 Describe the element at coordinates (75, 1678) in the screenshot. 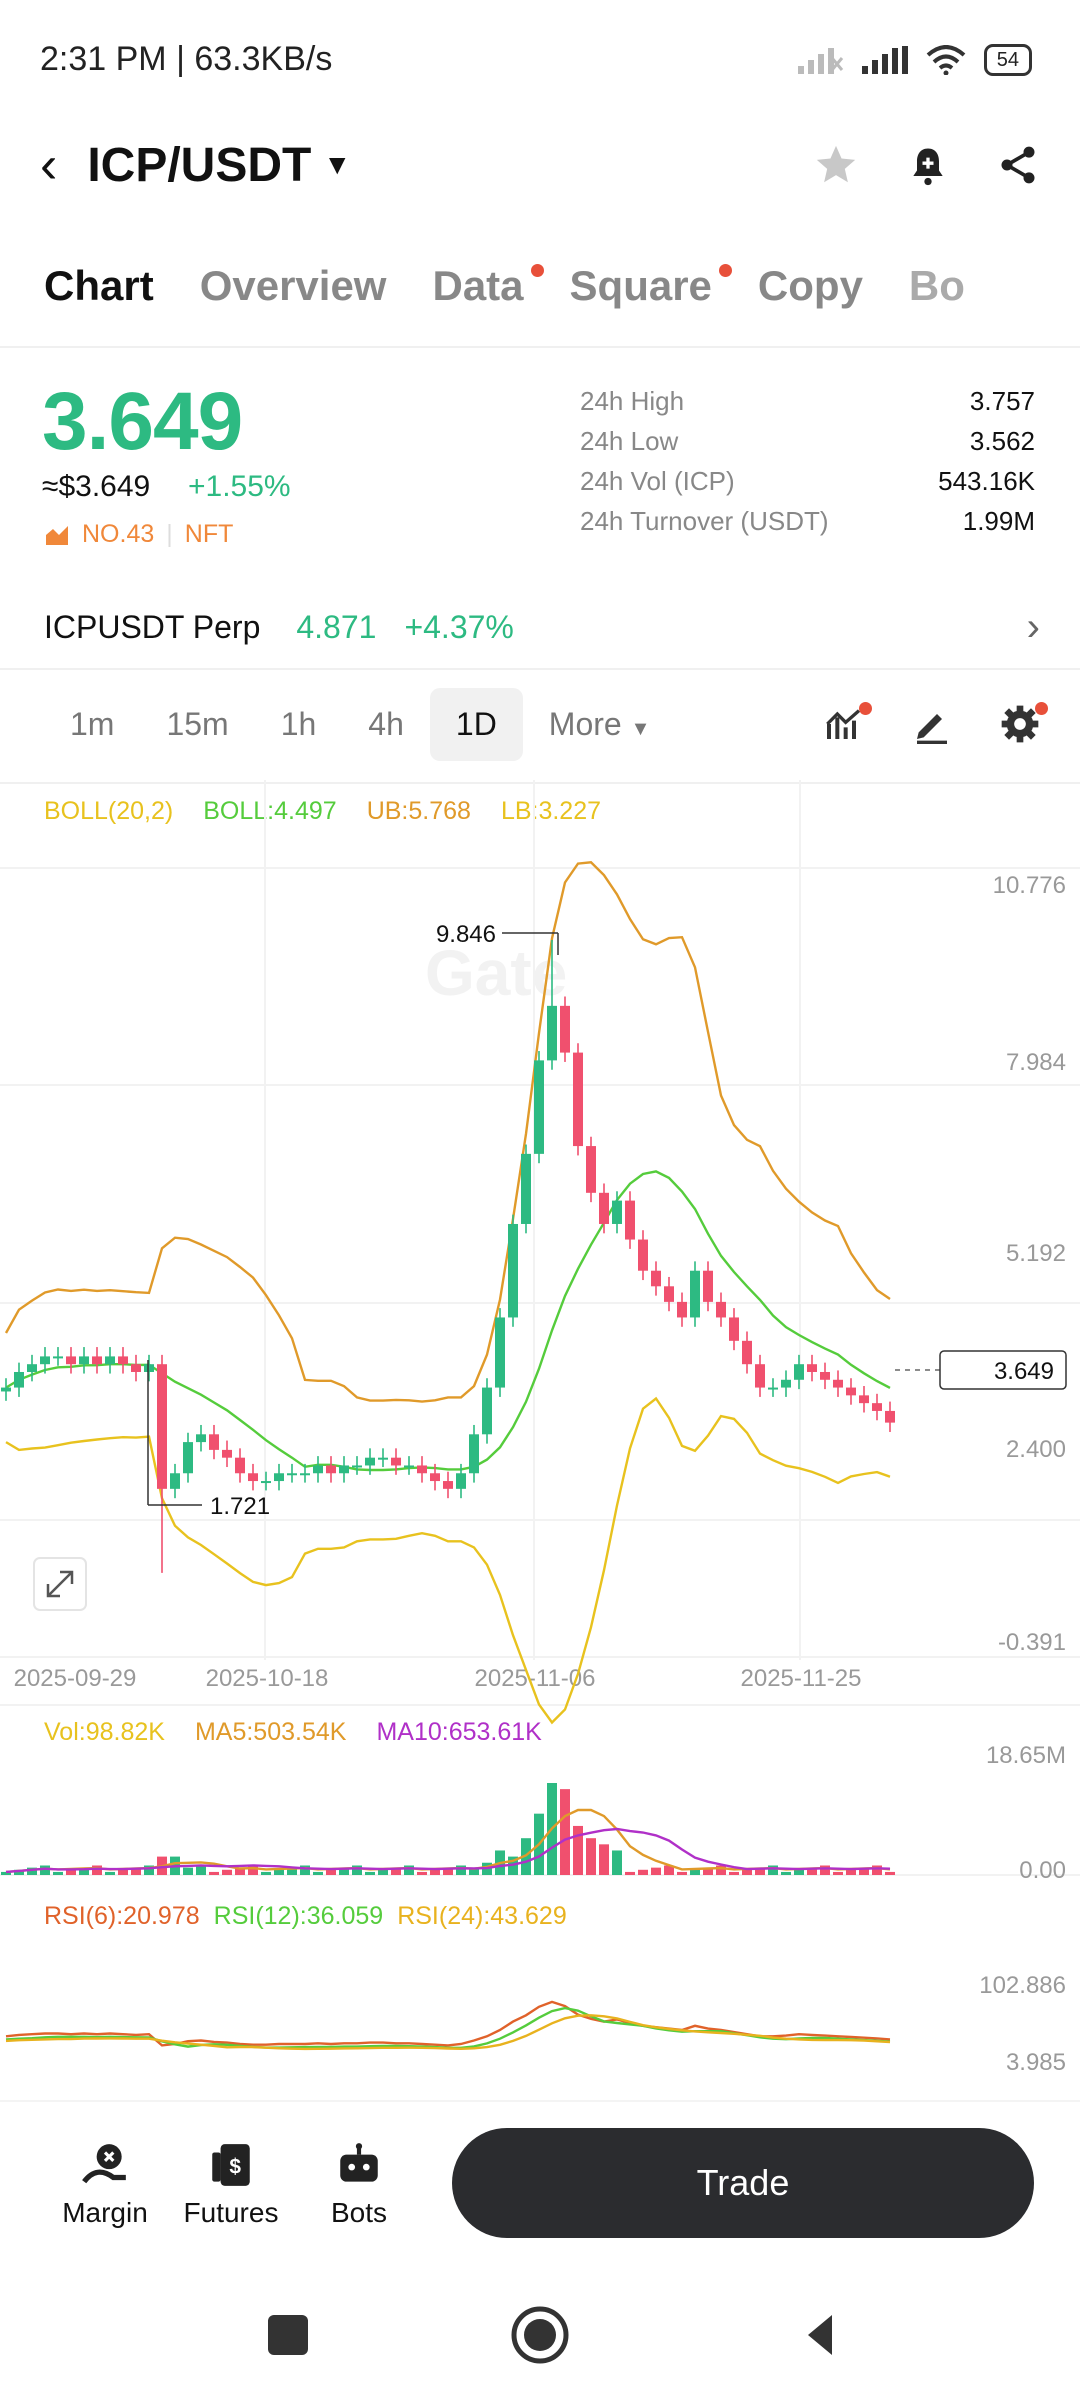

I see `date-tick: 2025-09-29` at that location.